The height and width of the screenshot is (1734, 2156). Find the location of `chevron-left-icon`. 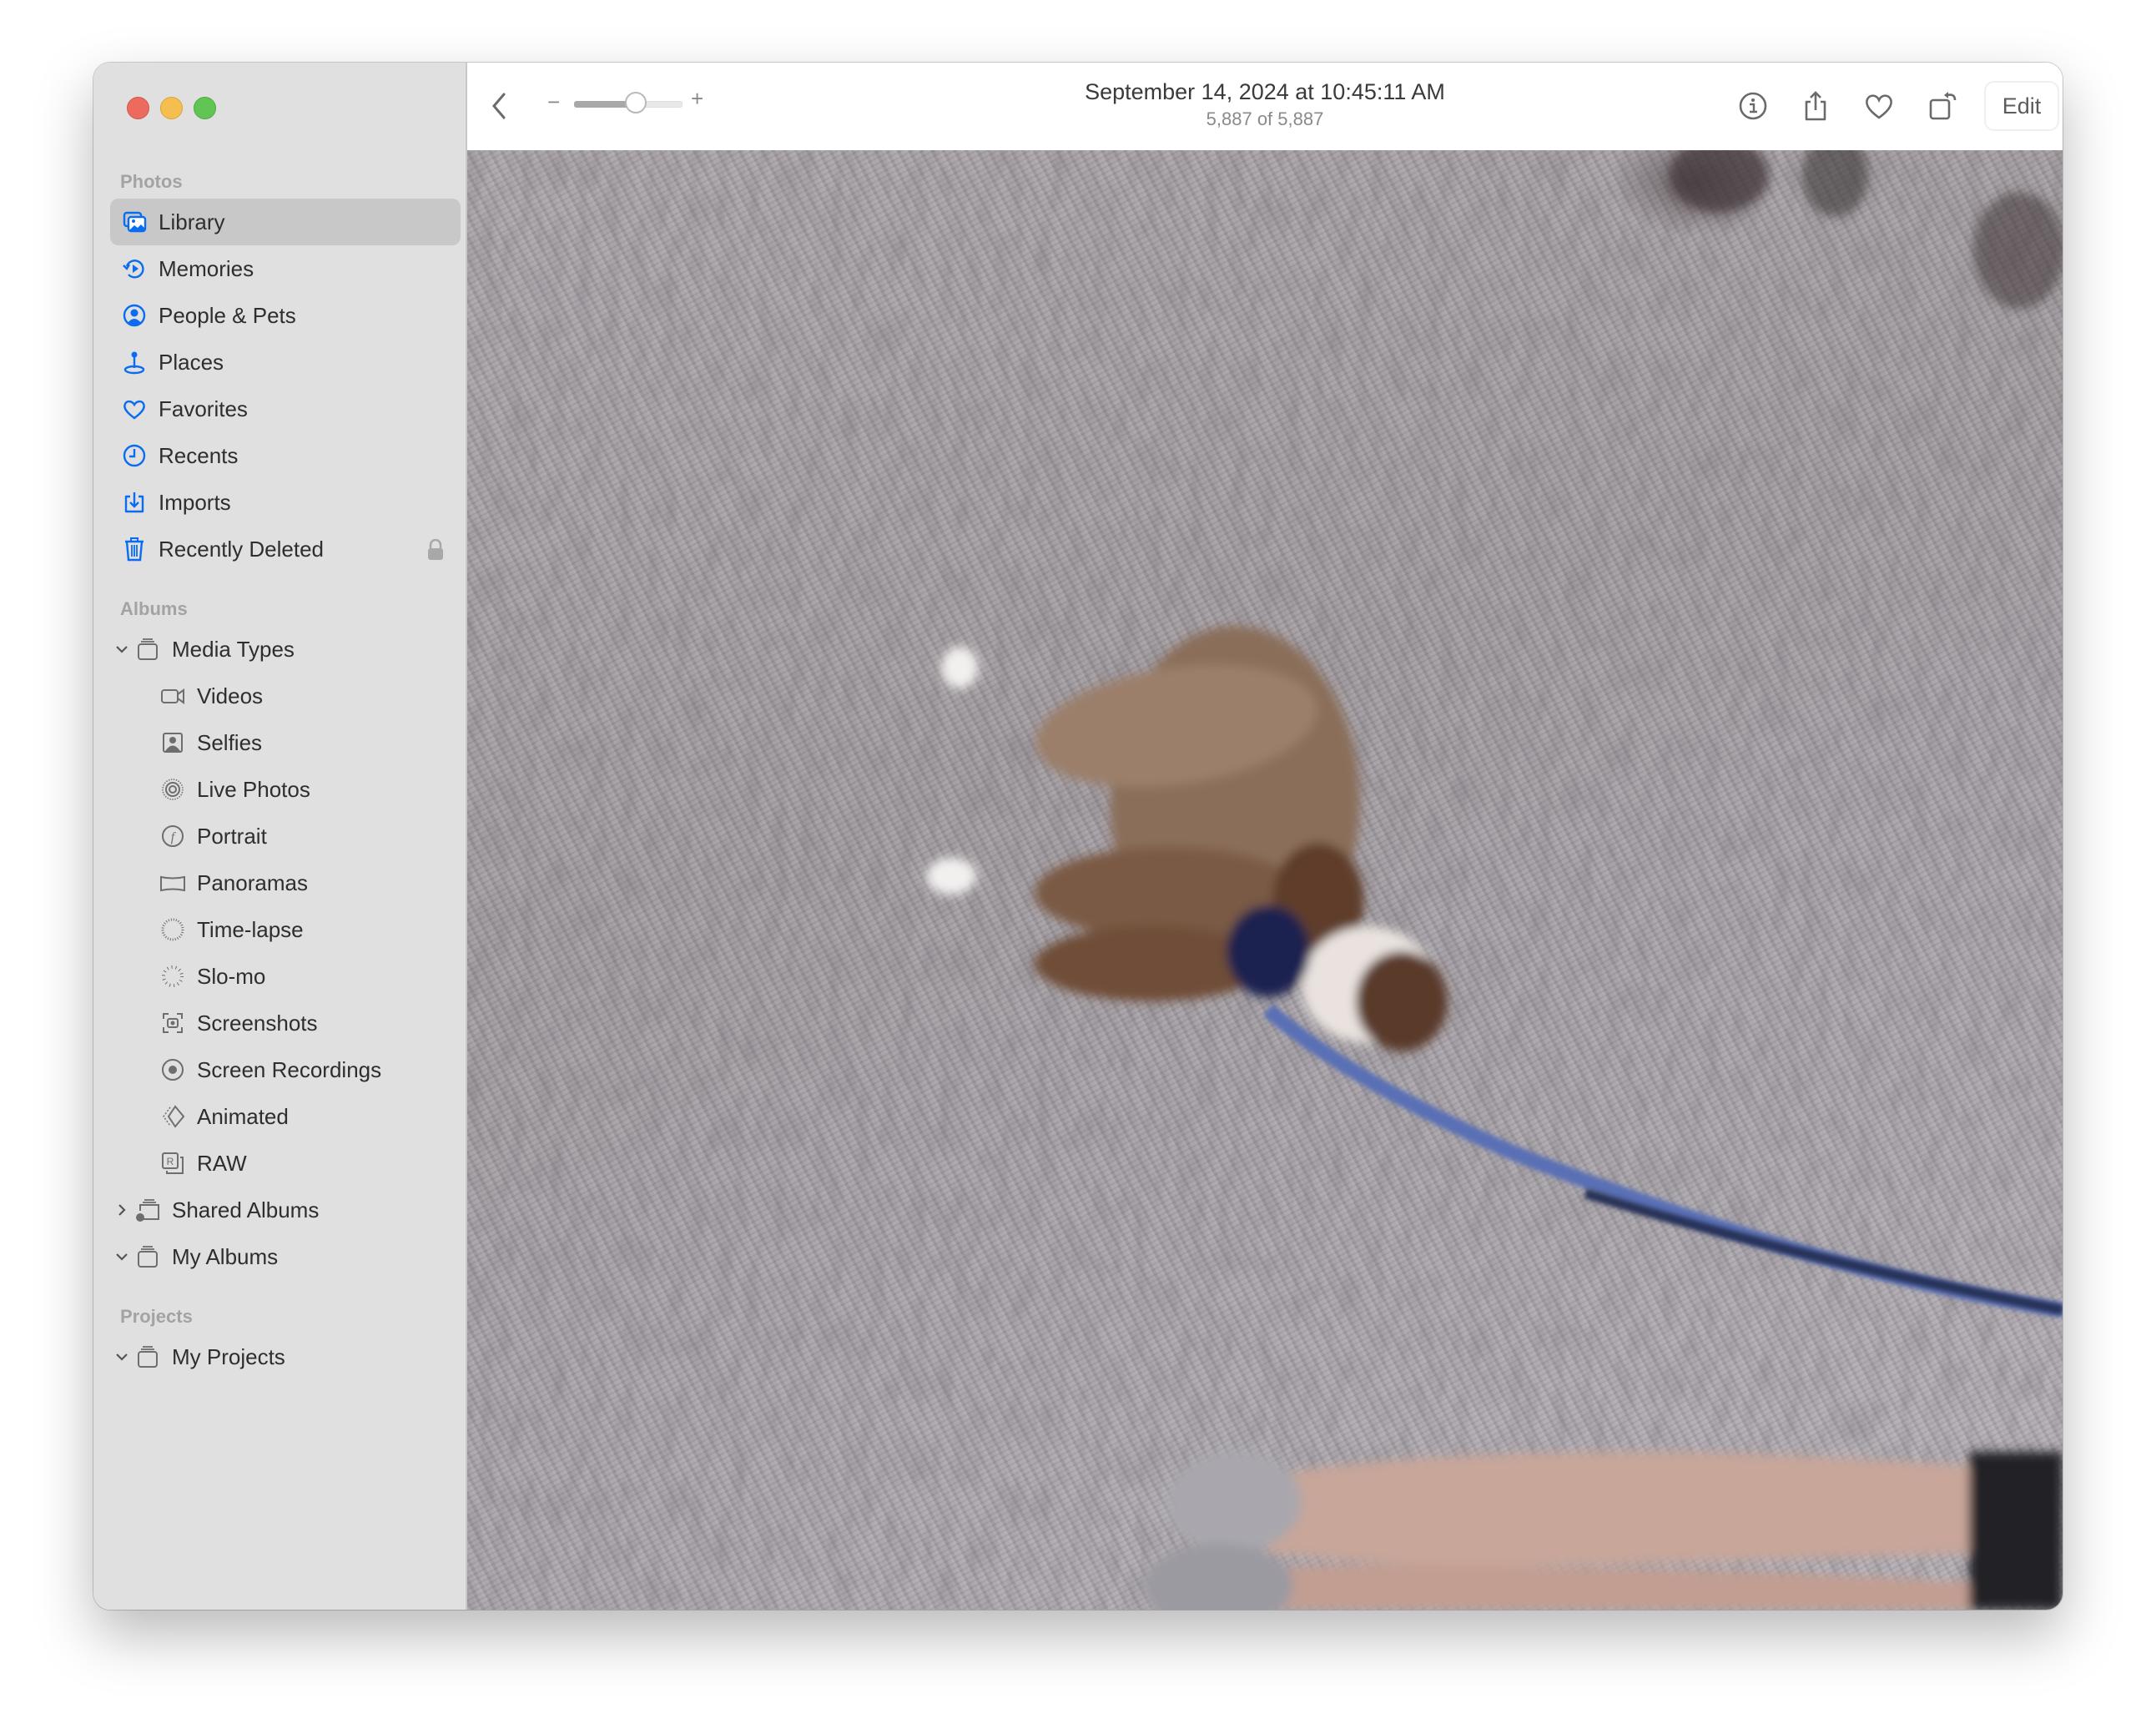

chevron-left-icon is located at coordinates (499, 106).